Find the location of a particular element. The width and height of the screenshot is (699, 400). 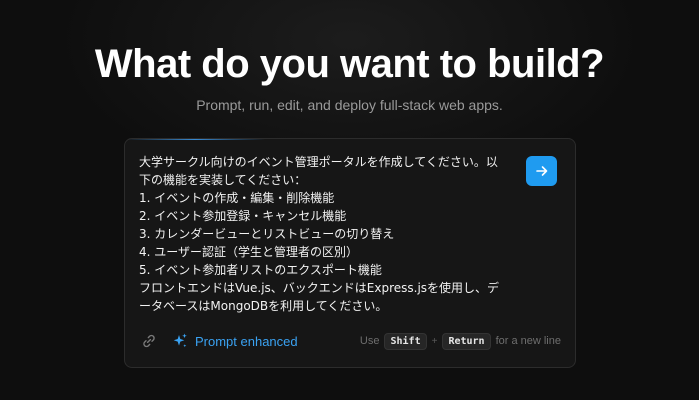

send-button is located at coordinates (541, 171).